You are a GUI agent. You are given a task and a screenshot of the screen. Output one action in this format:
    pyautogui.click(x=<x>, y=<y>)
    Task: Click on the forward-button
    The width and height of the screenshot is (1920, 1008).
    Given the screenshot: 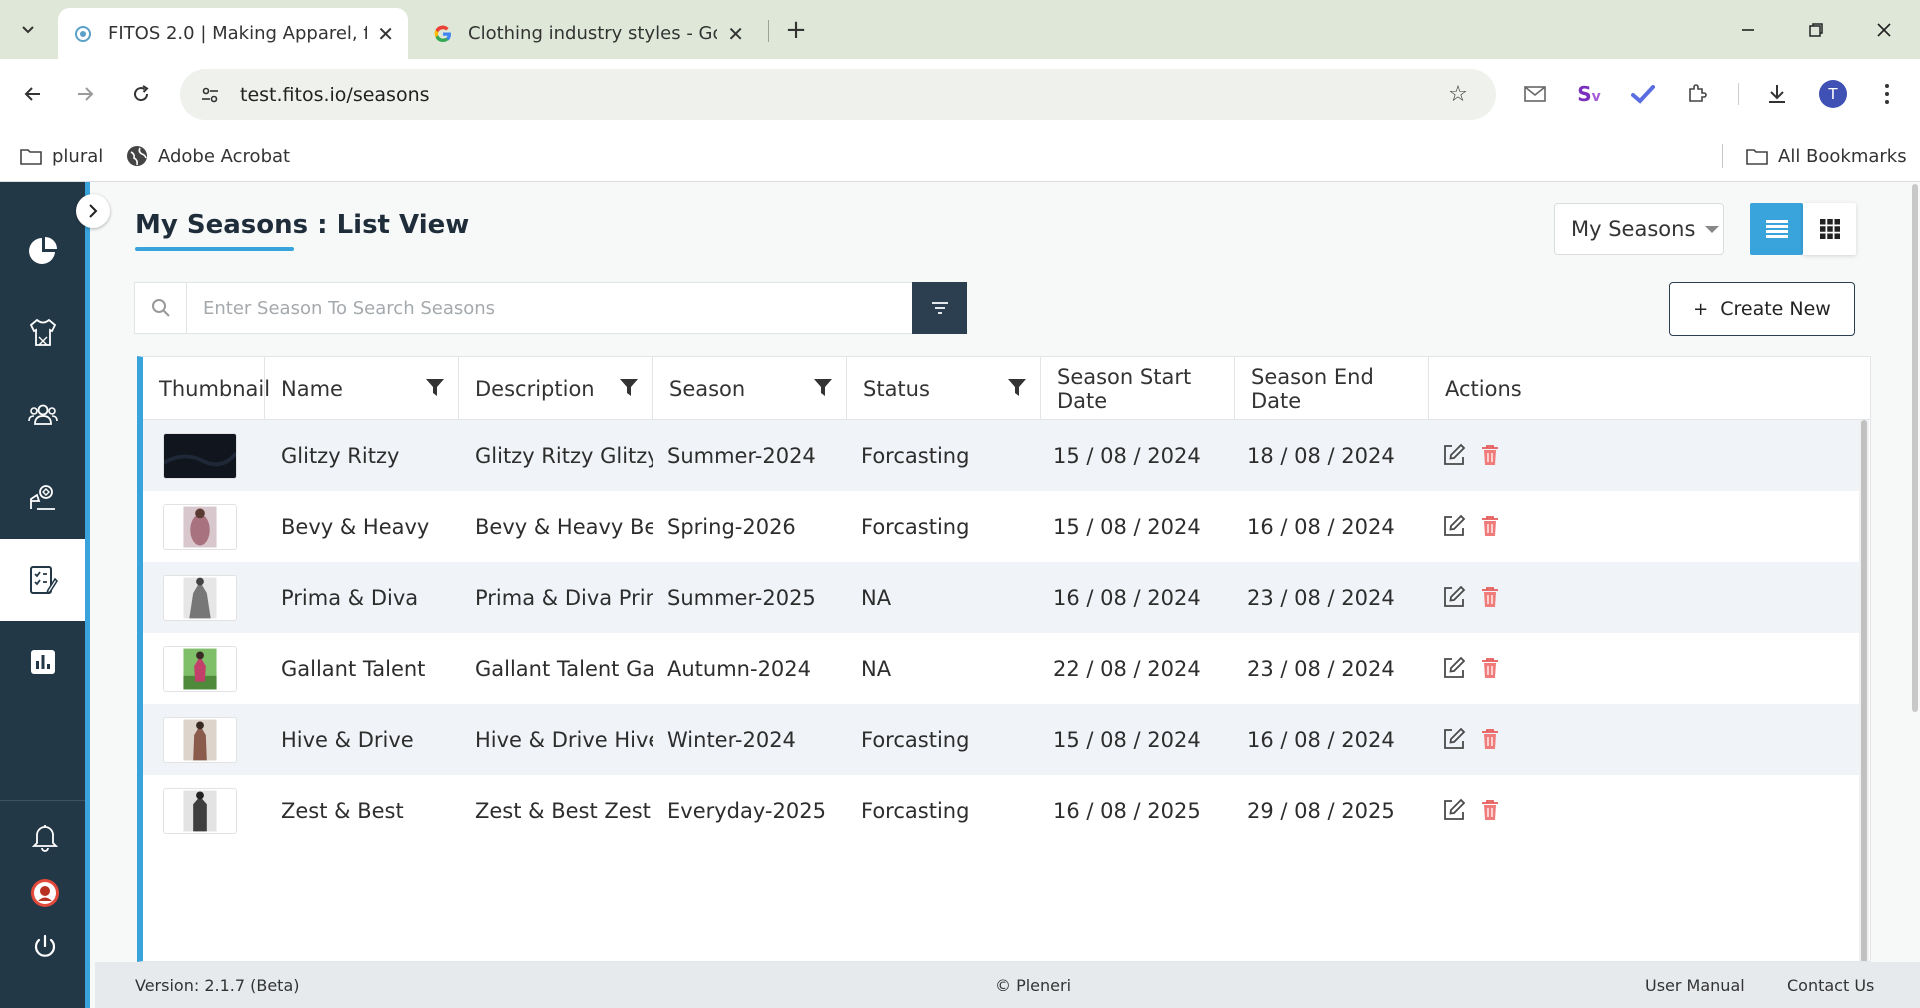 What is the action you would take?
    pyautogui.click(x=85, y=94)
    